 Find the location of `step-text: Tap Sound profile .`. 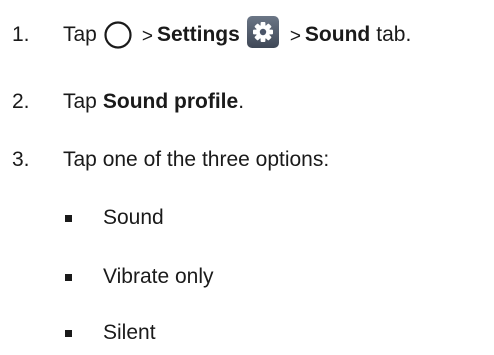

step-text: Tap Sound profile . is located at coordinates (153, 102).